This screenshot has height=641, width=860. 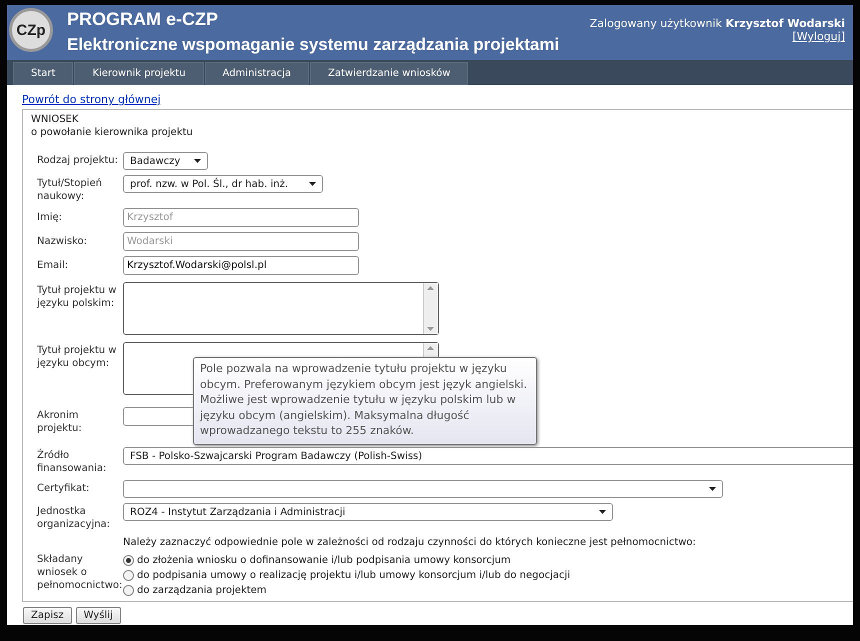 I want to click on nav-tab: Start, so click(x=43, y=73).